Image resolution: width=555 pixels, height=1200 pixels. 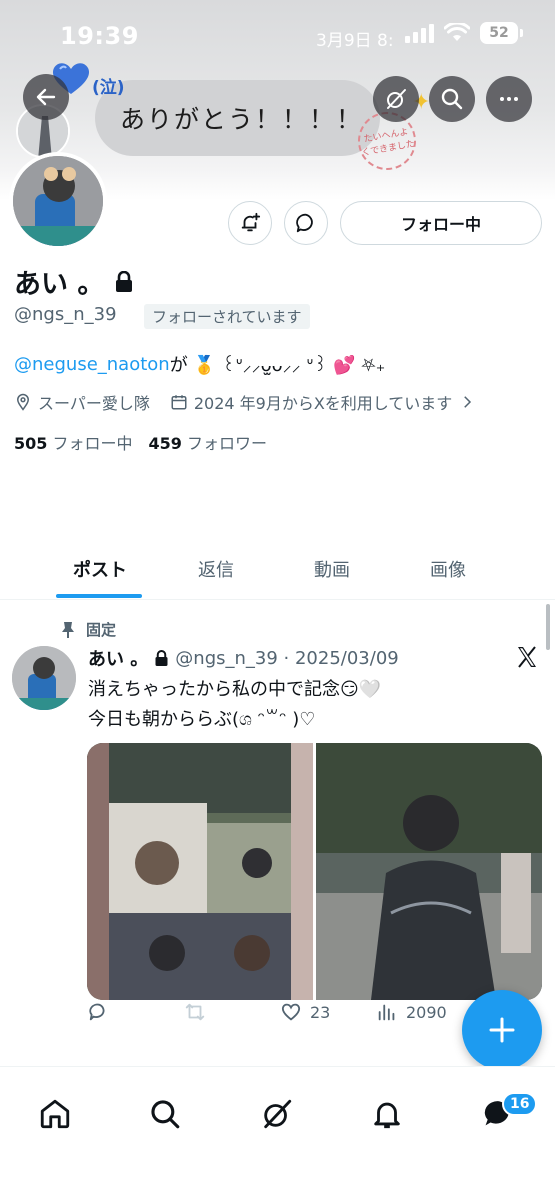 I want to click on search-button, so click(x=452, y=99).